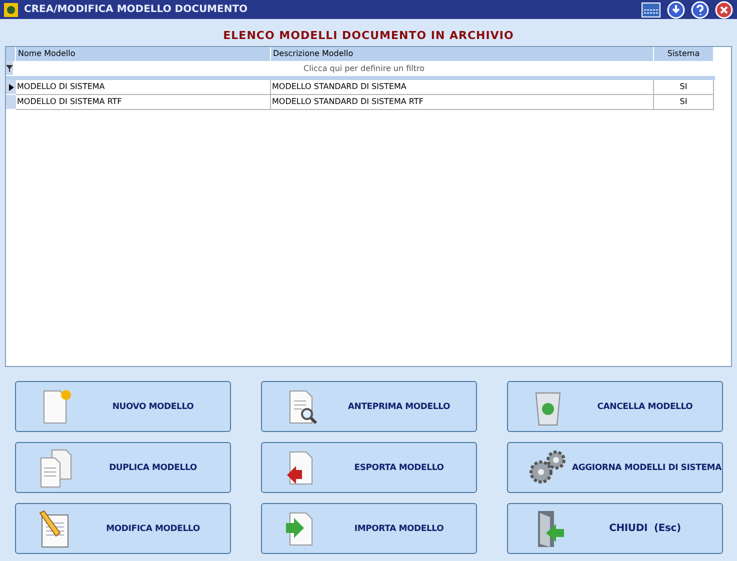 The width and height of the screenshot is (737, 561). What do you see at coordinates (724, 9) in the screenshot?
I see `close-icon` at bounding box center [724, 9].